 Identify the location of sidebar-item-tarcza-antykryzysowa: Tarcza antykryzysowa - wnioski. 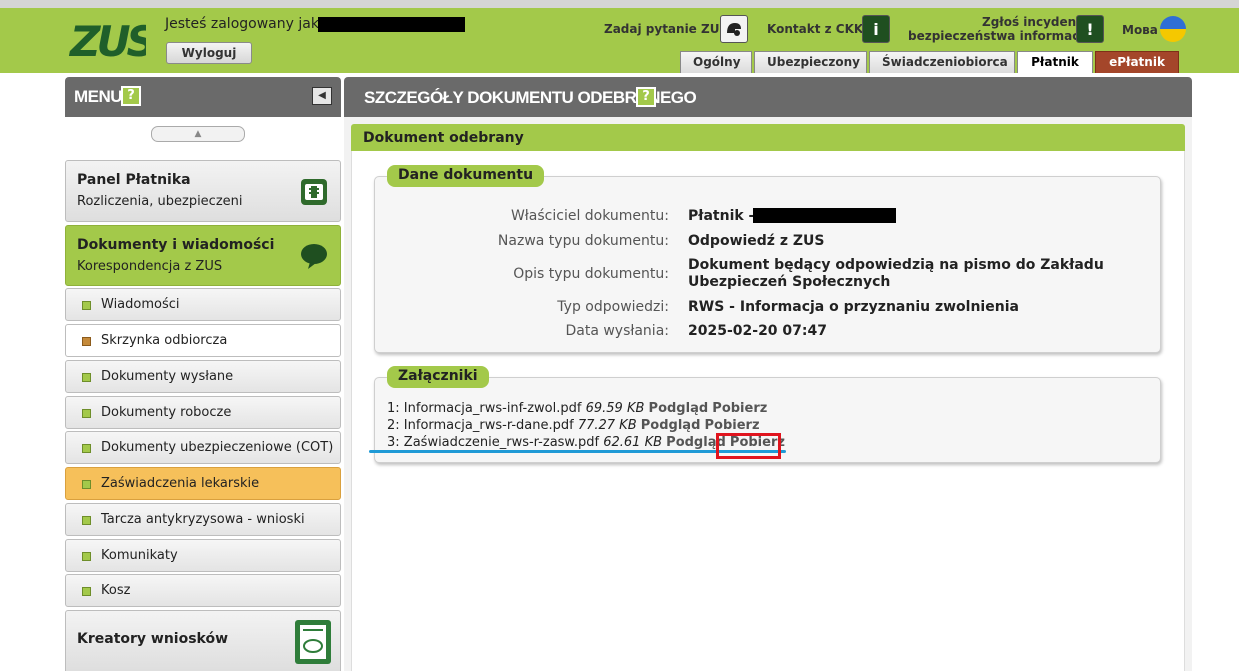
(203, 519).